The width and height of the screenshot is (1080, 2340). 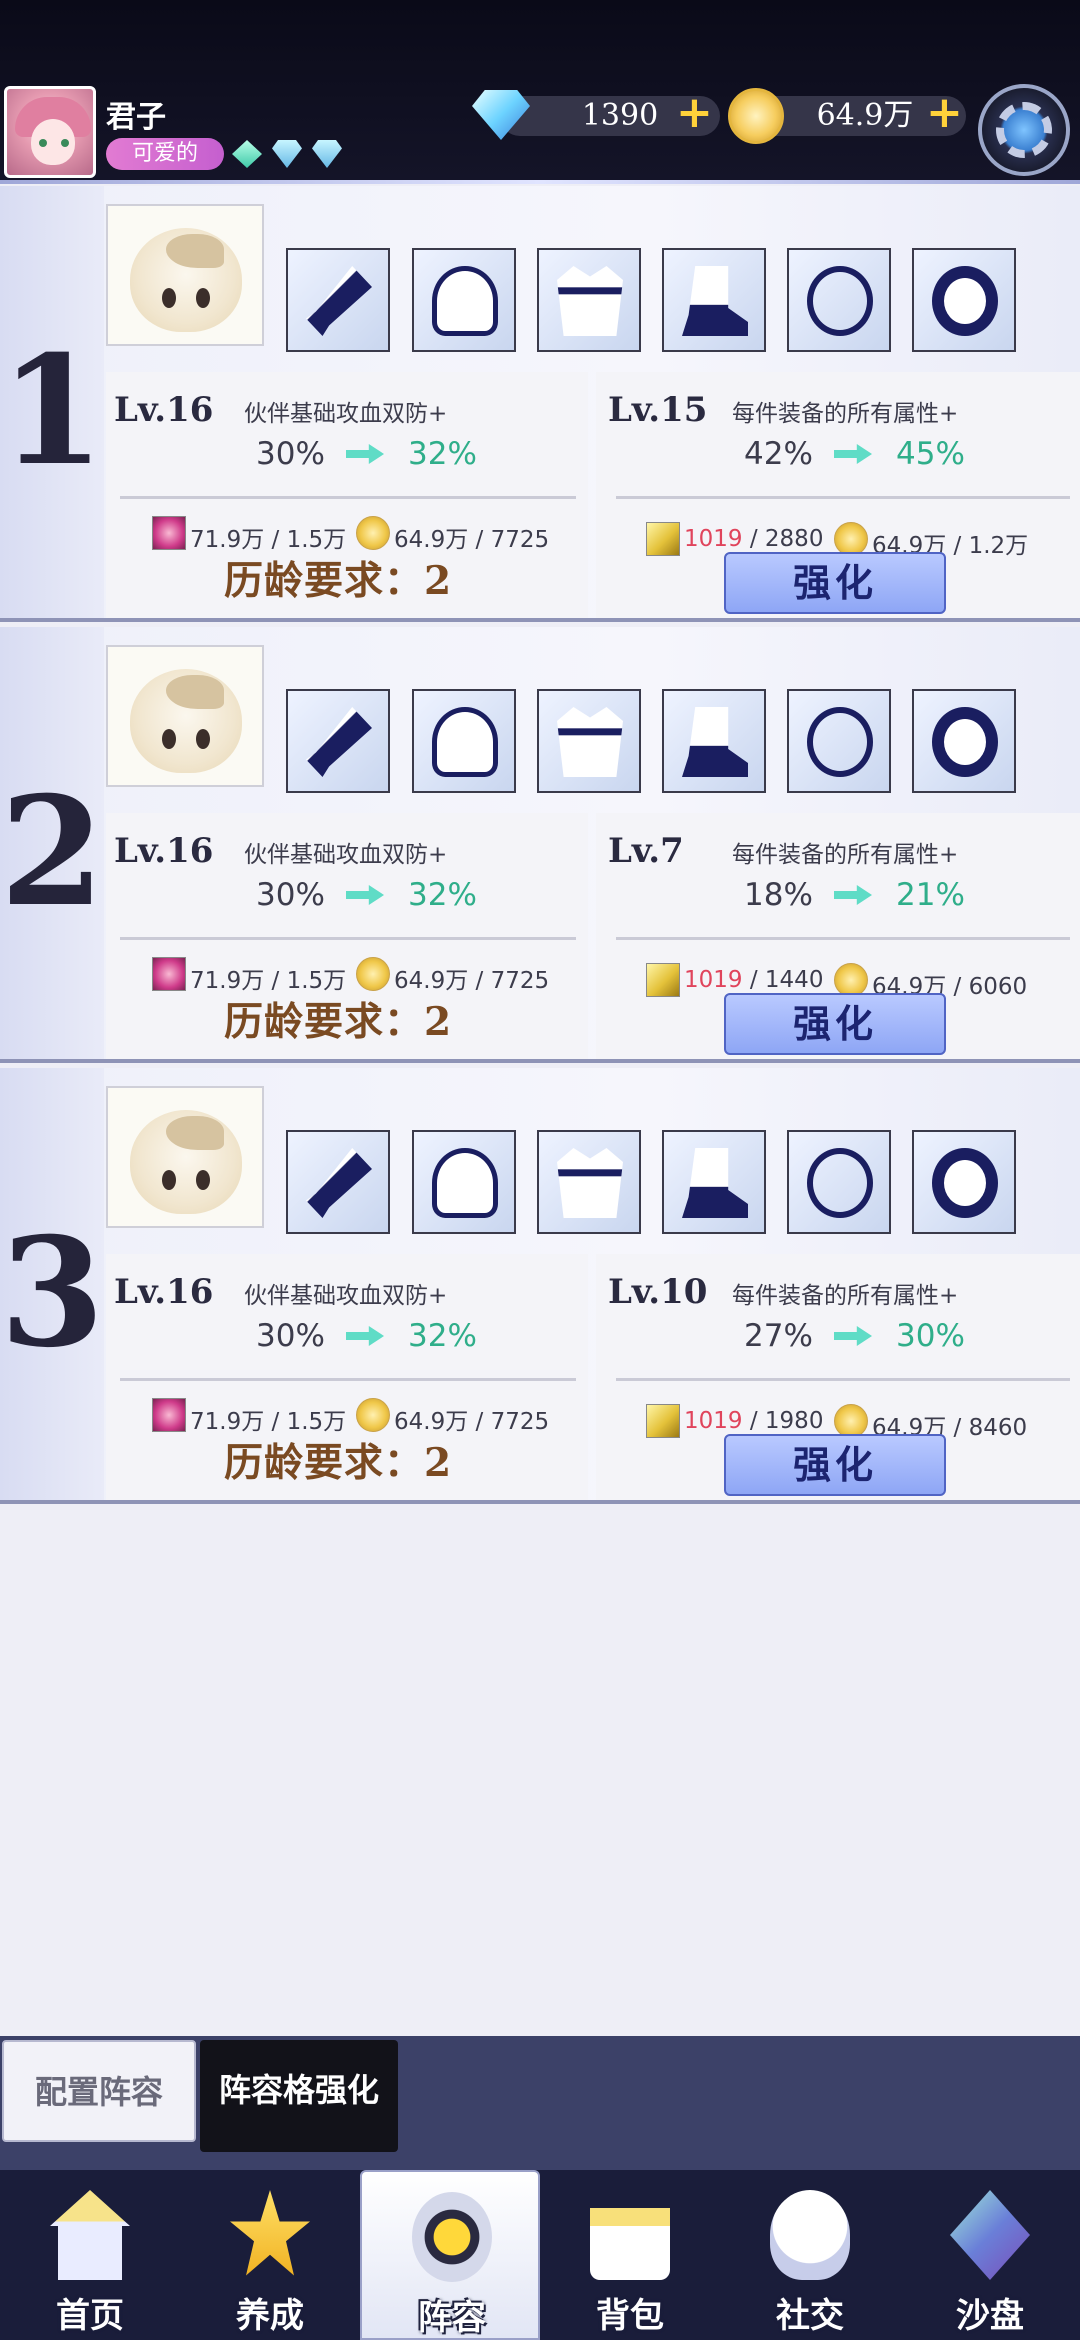 I want to click on helmet-icon, so click(x=465, y=301).